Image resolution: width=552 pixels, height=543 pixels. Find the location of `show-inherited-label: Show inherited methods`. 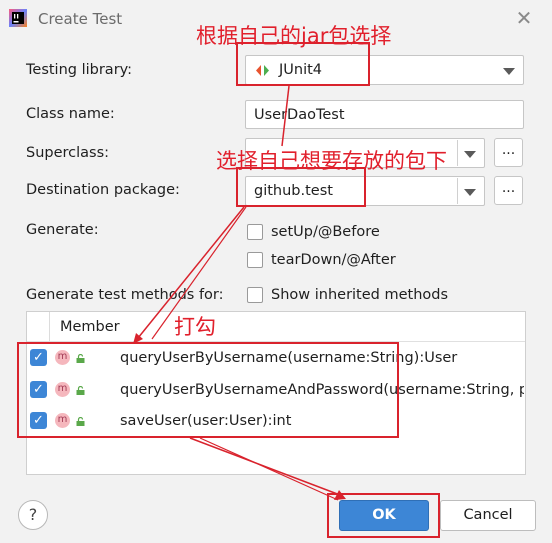

show-inherited-label: Show inherited methods is located at coordinates (360, 295).